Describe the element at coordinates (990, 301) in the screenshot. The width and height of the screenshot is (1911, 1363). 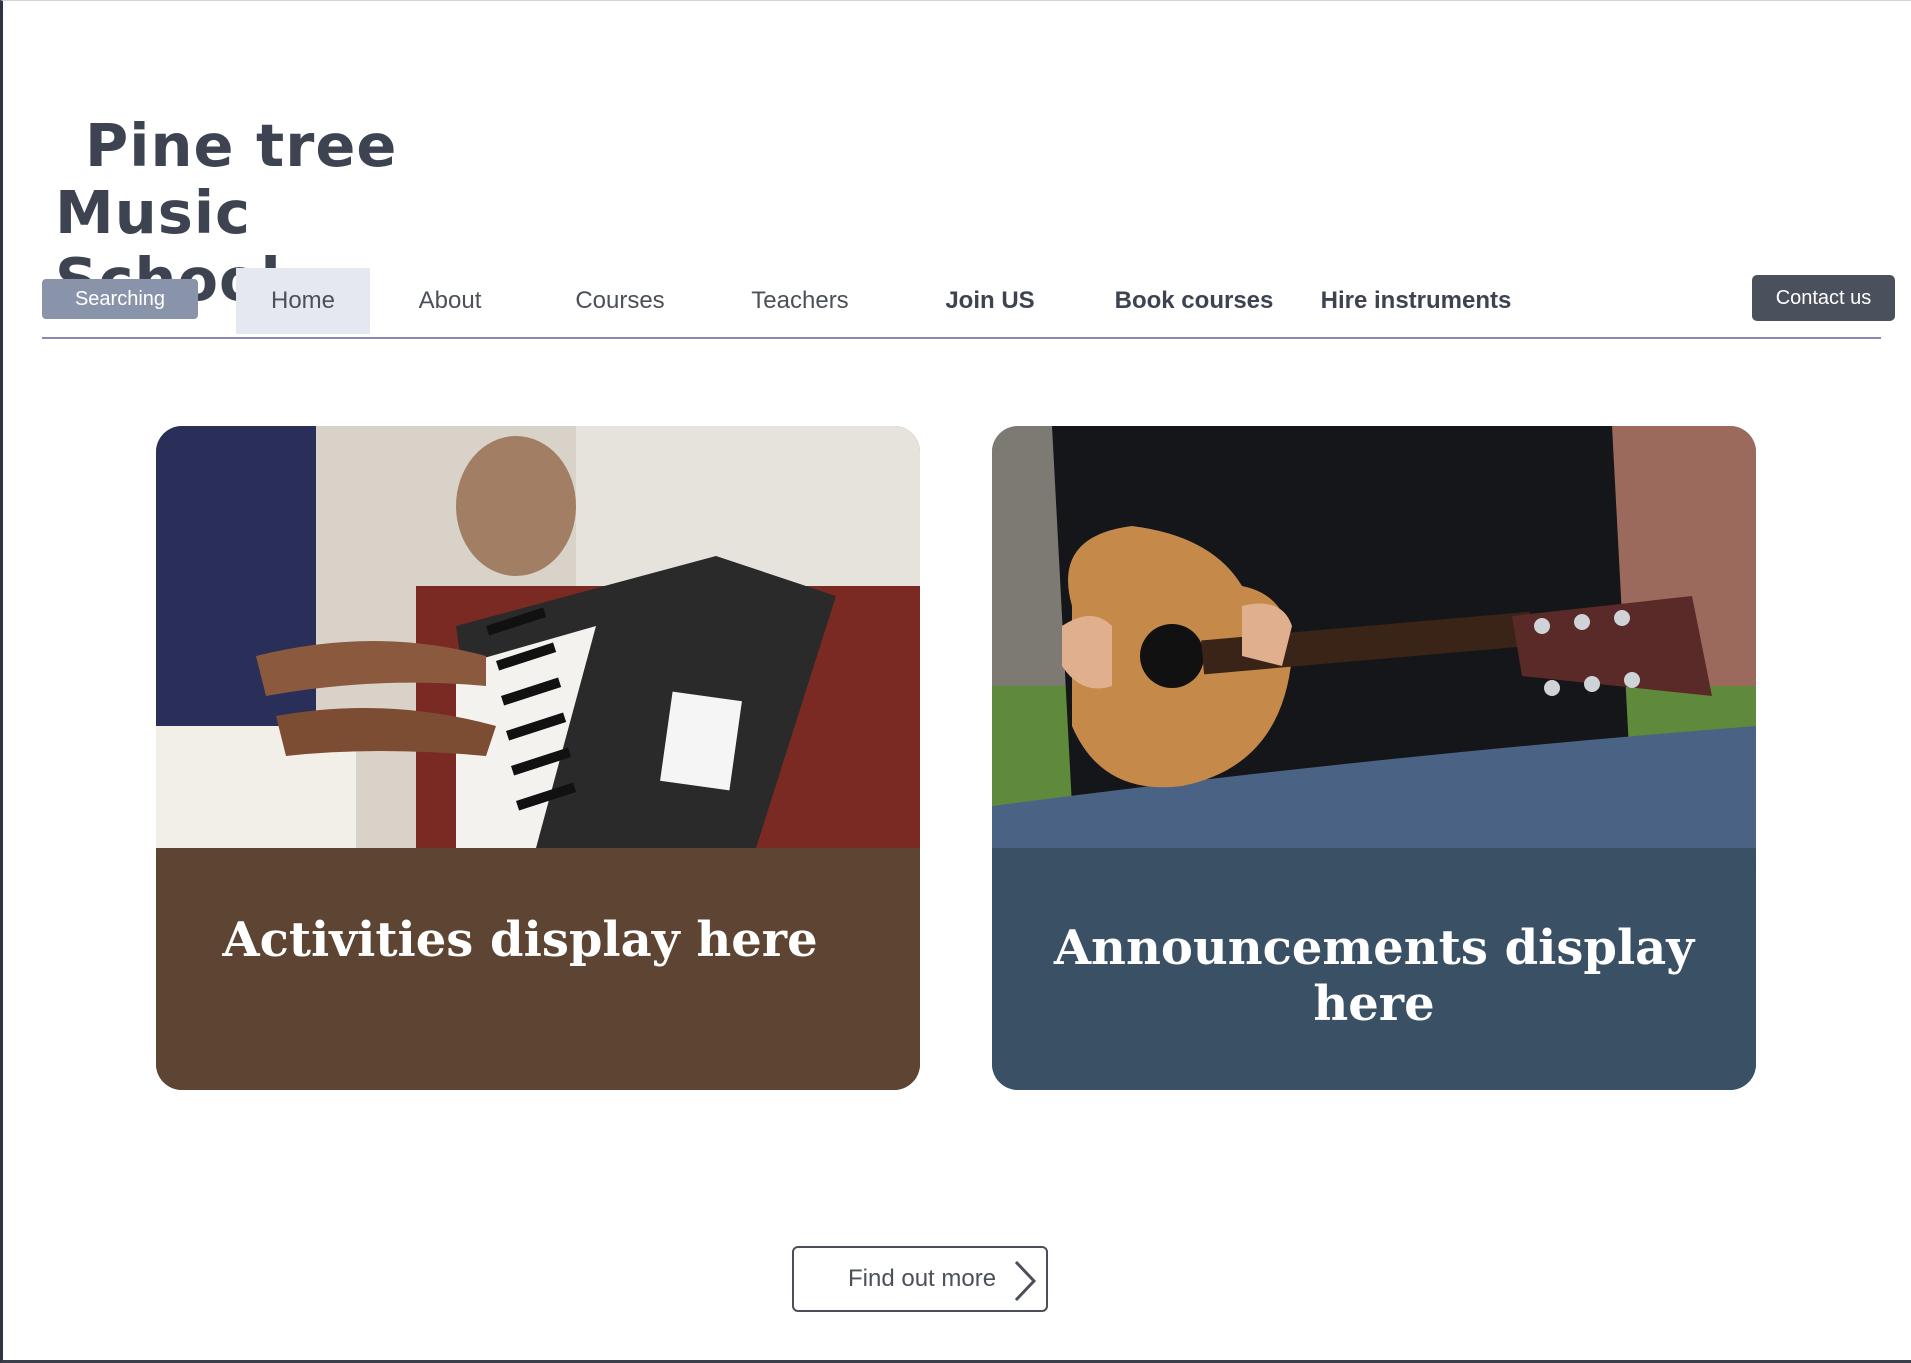
I see `nav-join-us: Join US` at that location.